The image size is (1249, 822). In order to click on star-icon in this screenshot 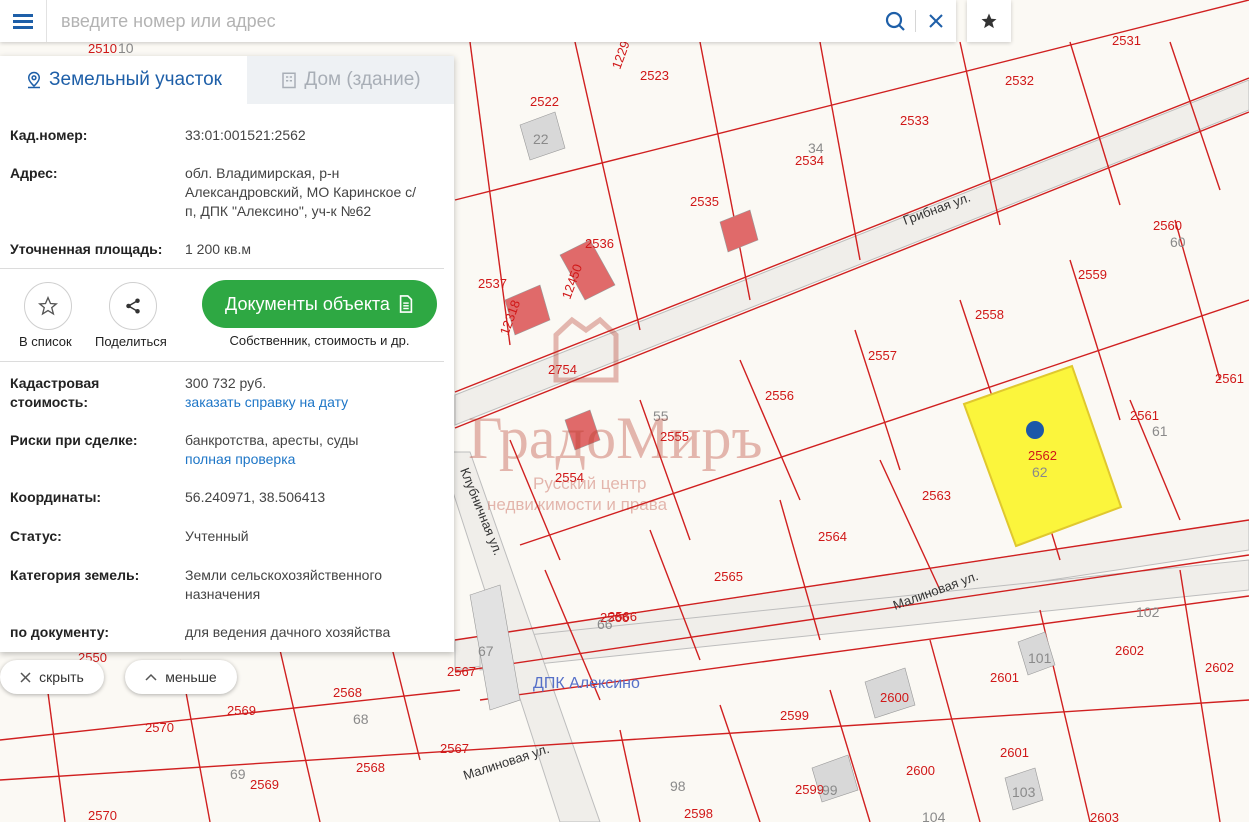, I will do `click(989, 21)`.